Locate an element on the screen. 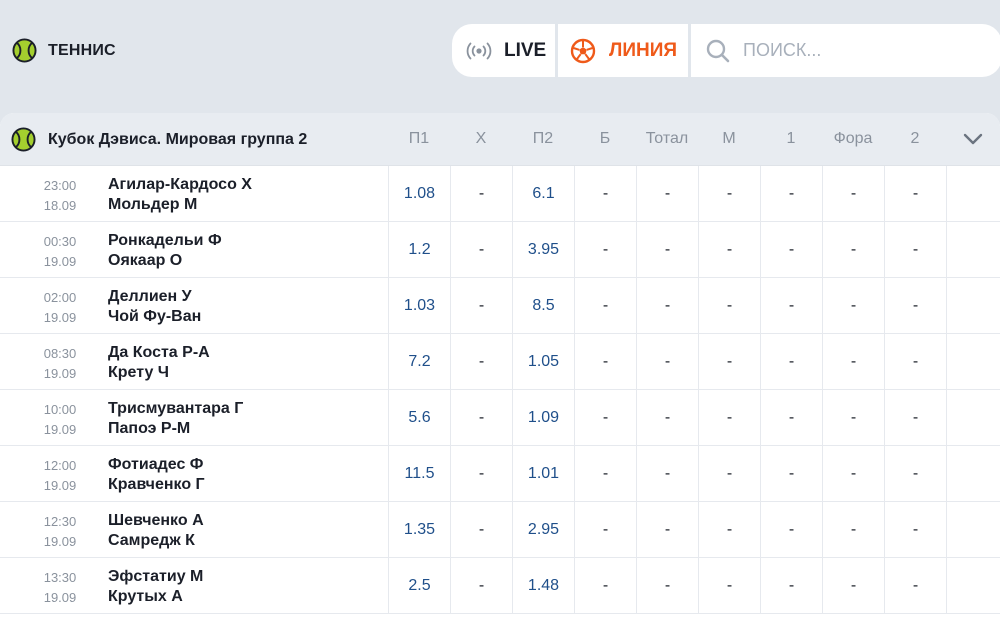 The width and height of the screenshot is (1000, 618). match-time: 02:00 is located at coordinates (60, 297).